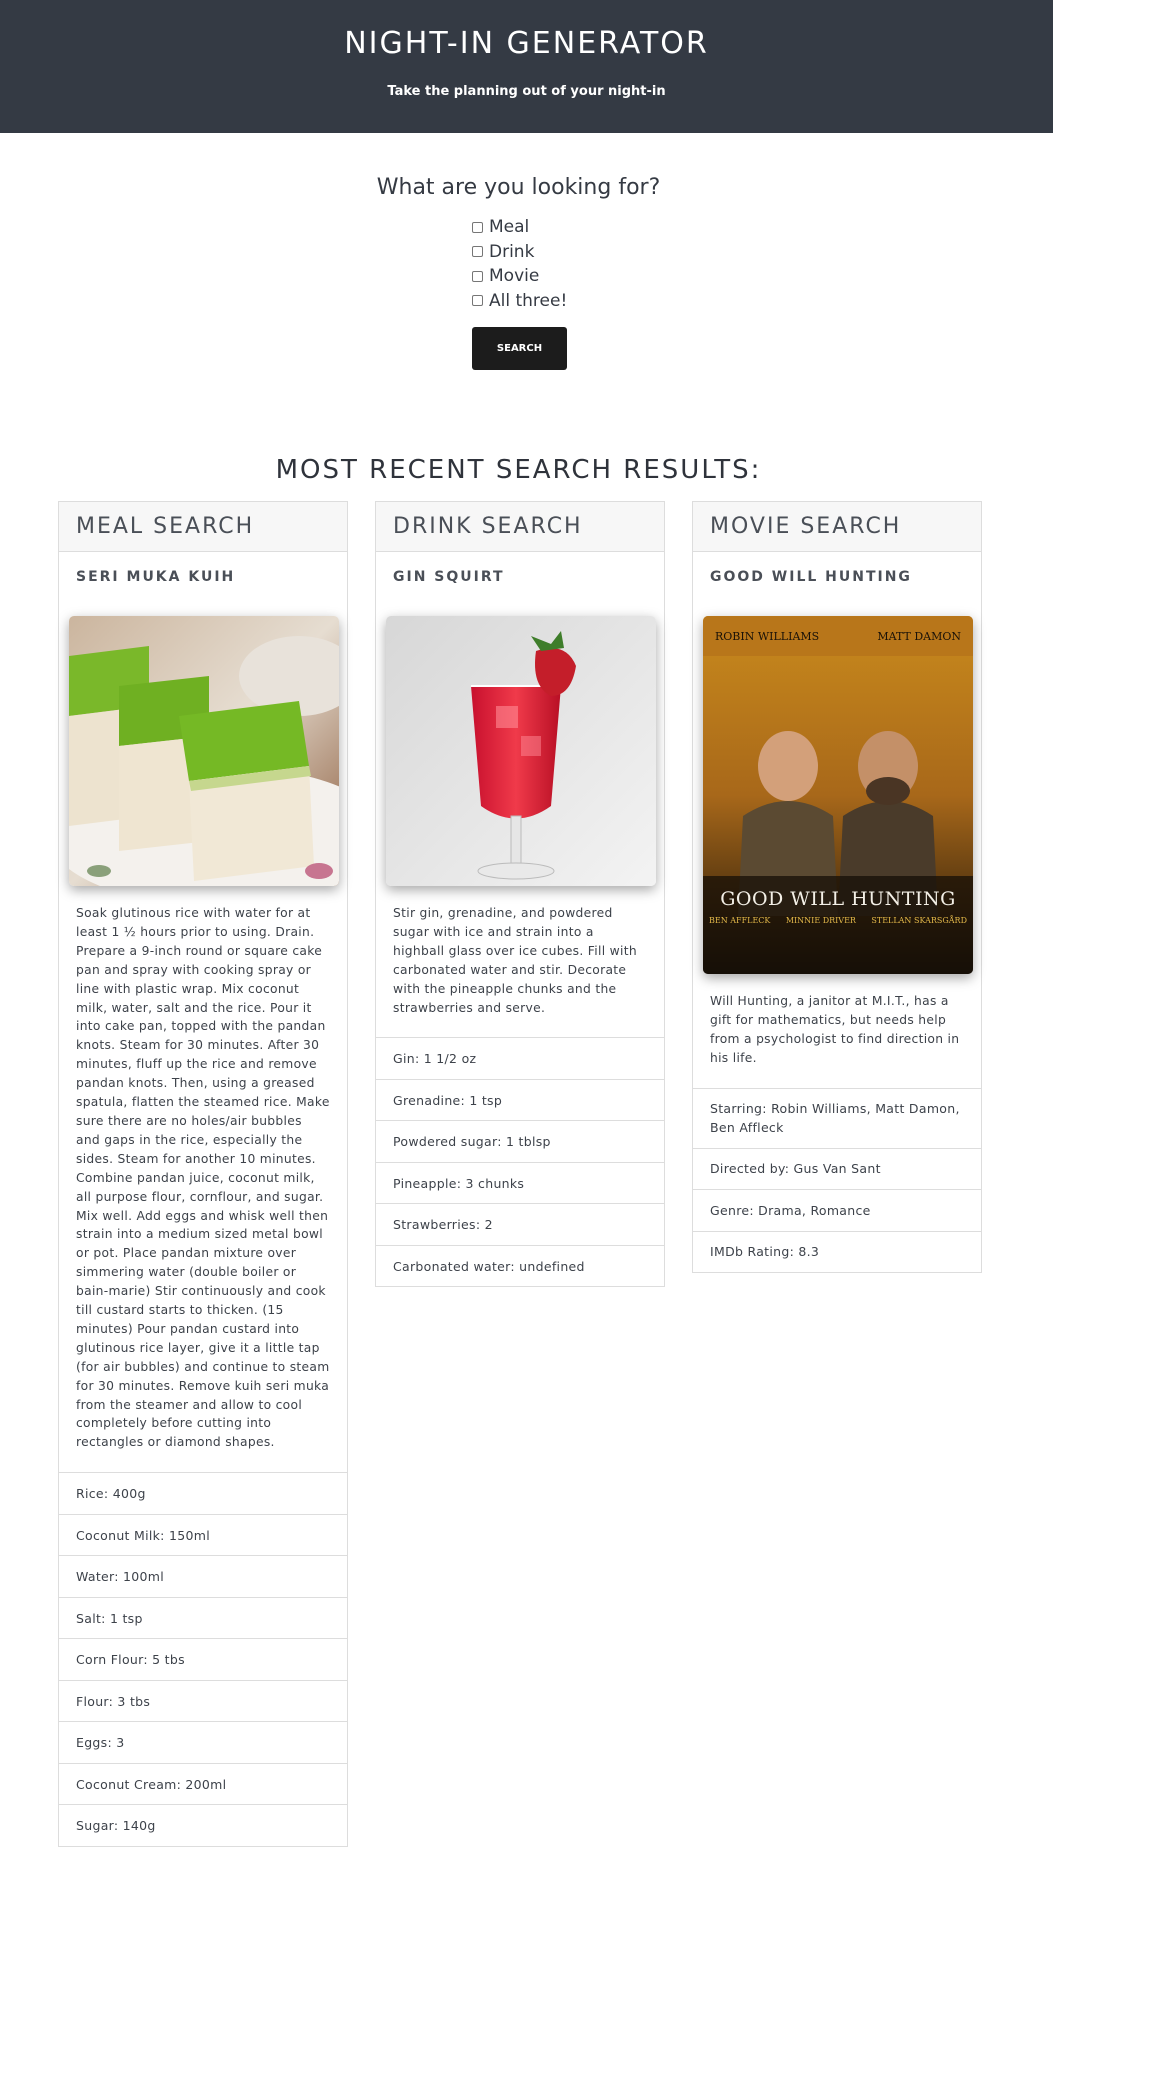  I want to click on movie-card-header: MOVIE SEARCH, so click(837, 527).